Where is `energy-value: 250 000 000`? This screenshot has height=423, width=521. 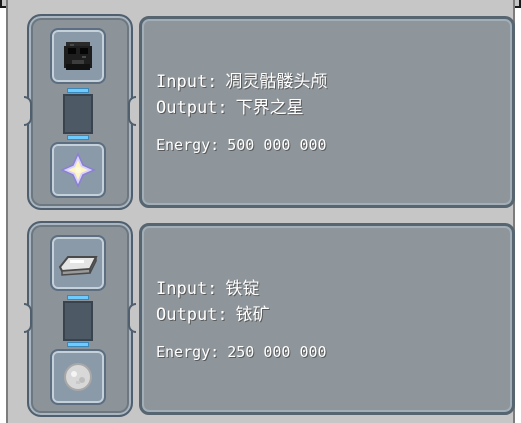 energy-value: 250 000 000 is located at coordinates (277, 352).